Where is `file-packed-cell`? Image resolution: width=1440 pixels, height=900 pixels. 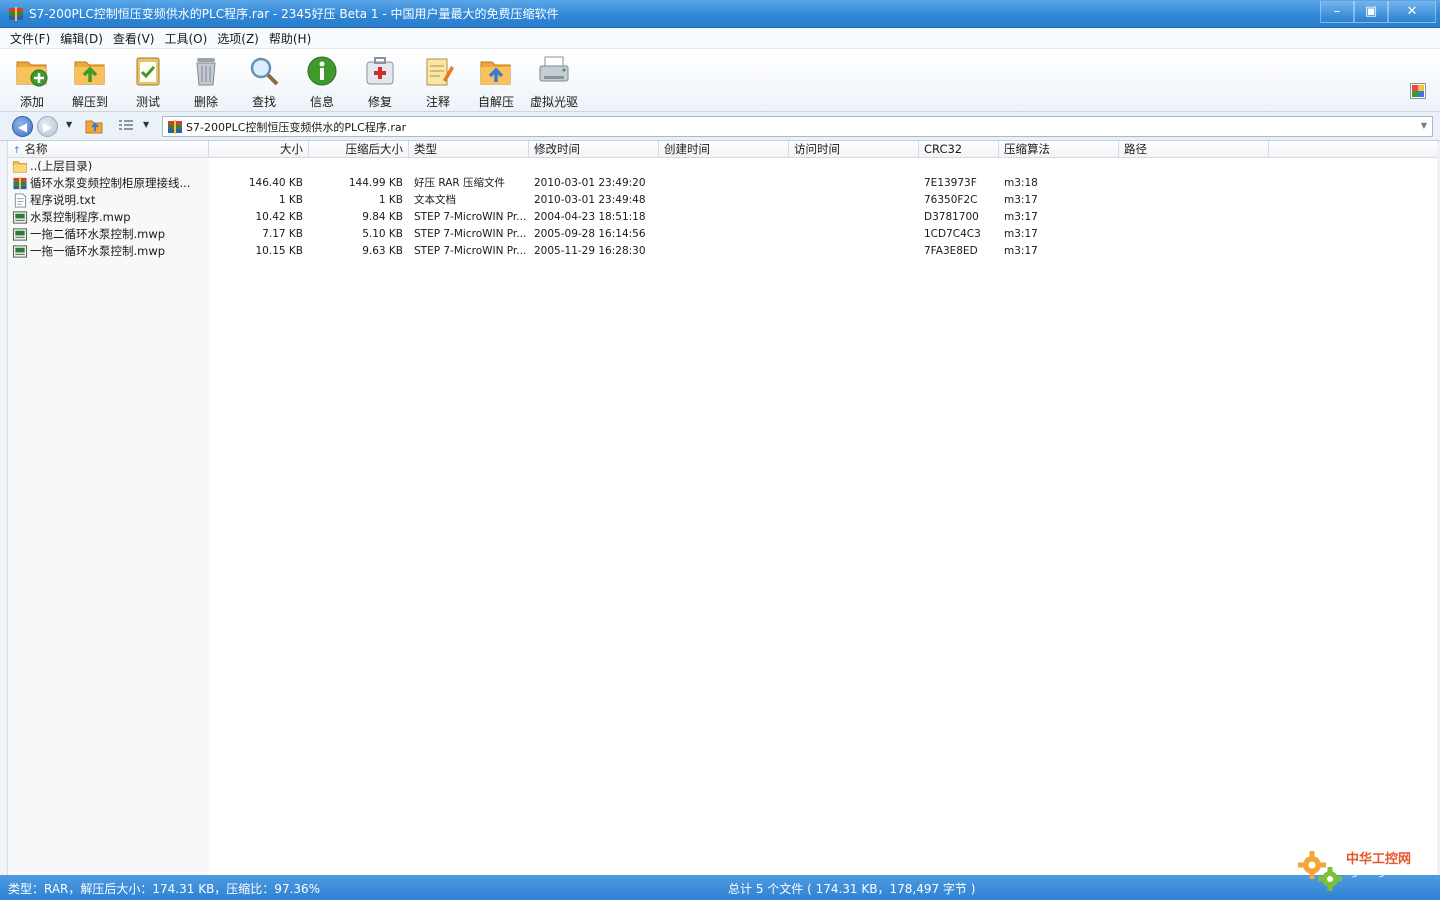 file-packed-cell is located at coordinates (356, 166).